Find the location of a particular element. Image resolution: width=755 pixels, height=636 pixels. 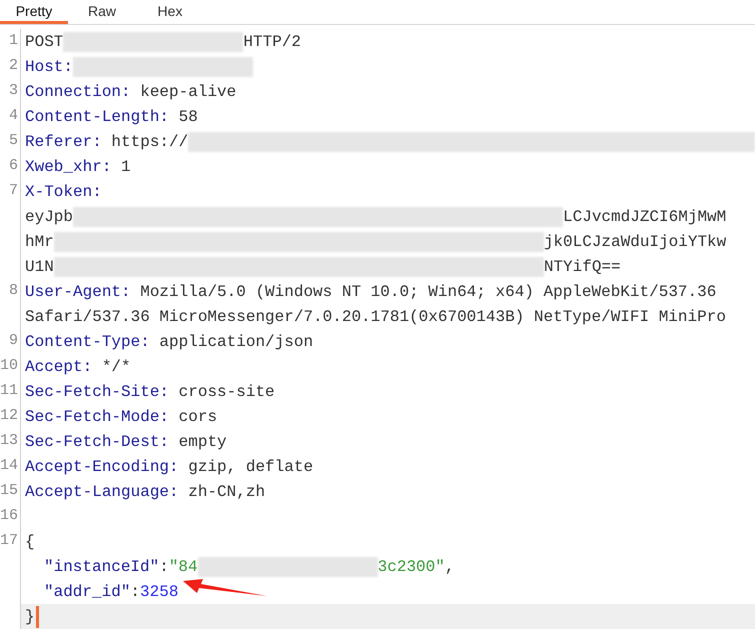

header-name: Xweb_xhr: is located at coordinates (68, 167).